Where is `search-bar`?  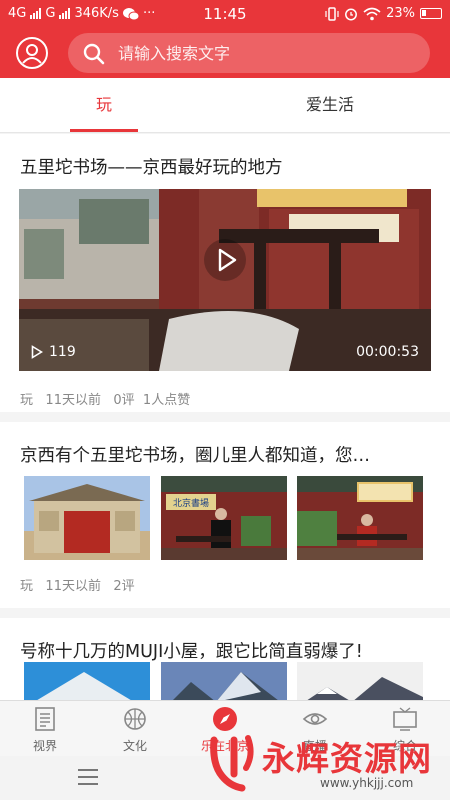
search-bar is located at coordinates (249, 53).